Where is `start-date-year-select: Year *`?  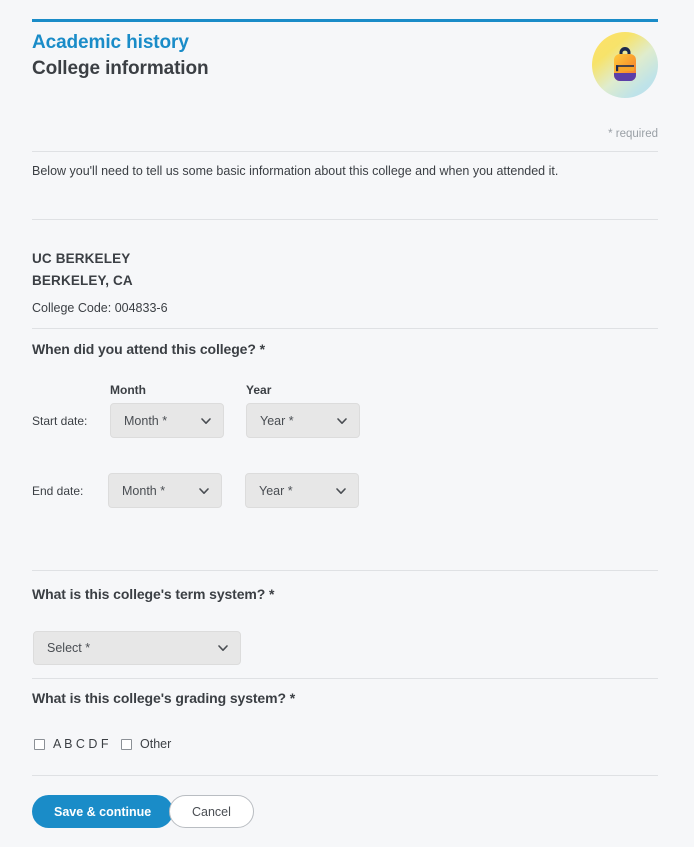
start-date-year-select: Year * is located at coordinates (303, 420).